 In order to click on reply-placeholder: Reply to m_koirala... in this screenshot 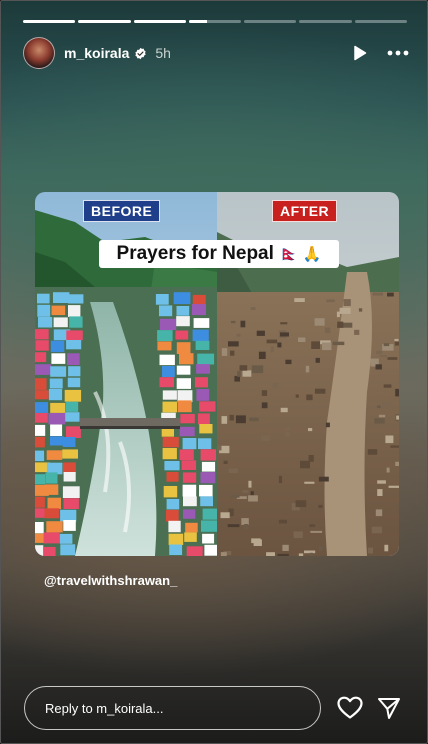, I will do `click(104, 708)`.